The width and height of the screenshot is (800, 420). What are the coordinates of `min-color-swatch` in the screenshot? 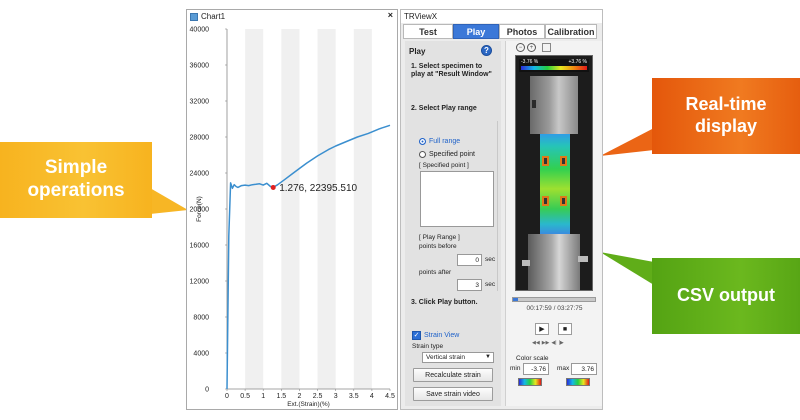 It's located at (530, 382).